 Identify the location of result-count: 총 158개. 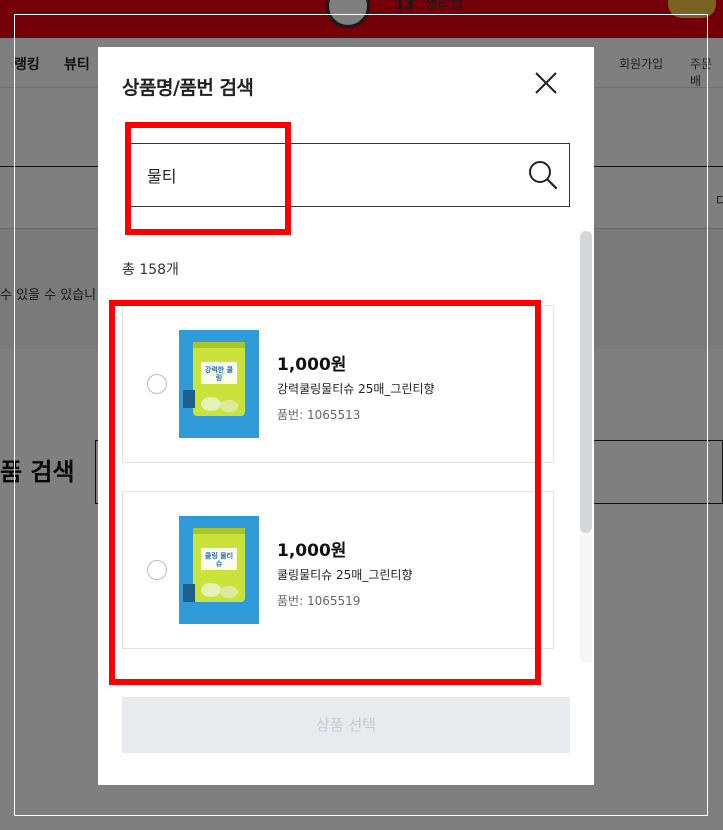
(150, 270).